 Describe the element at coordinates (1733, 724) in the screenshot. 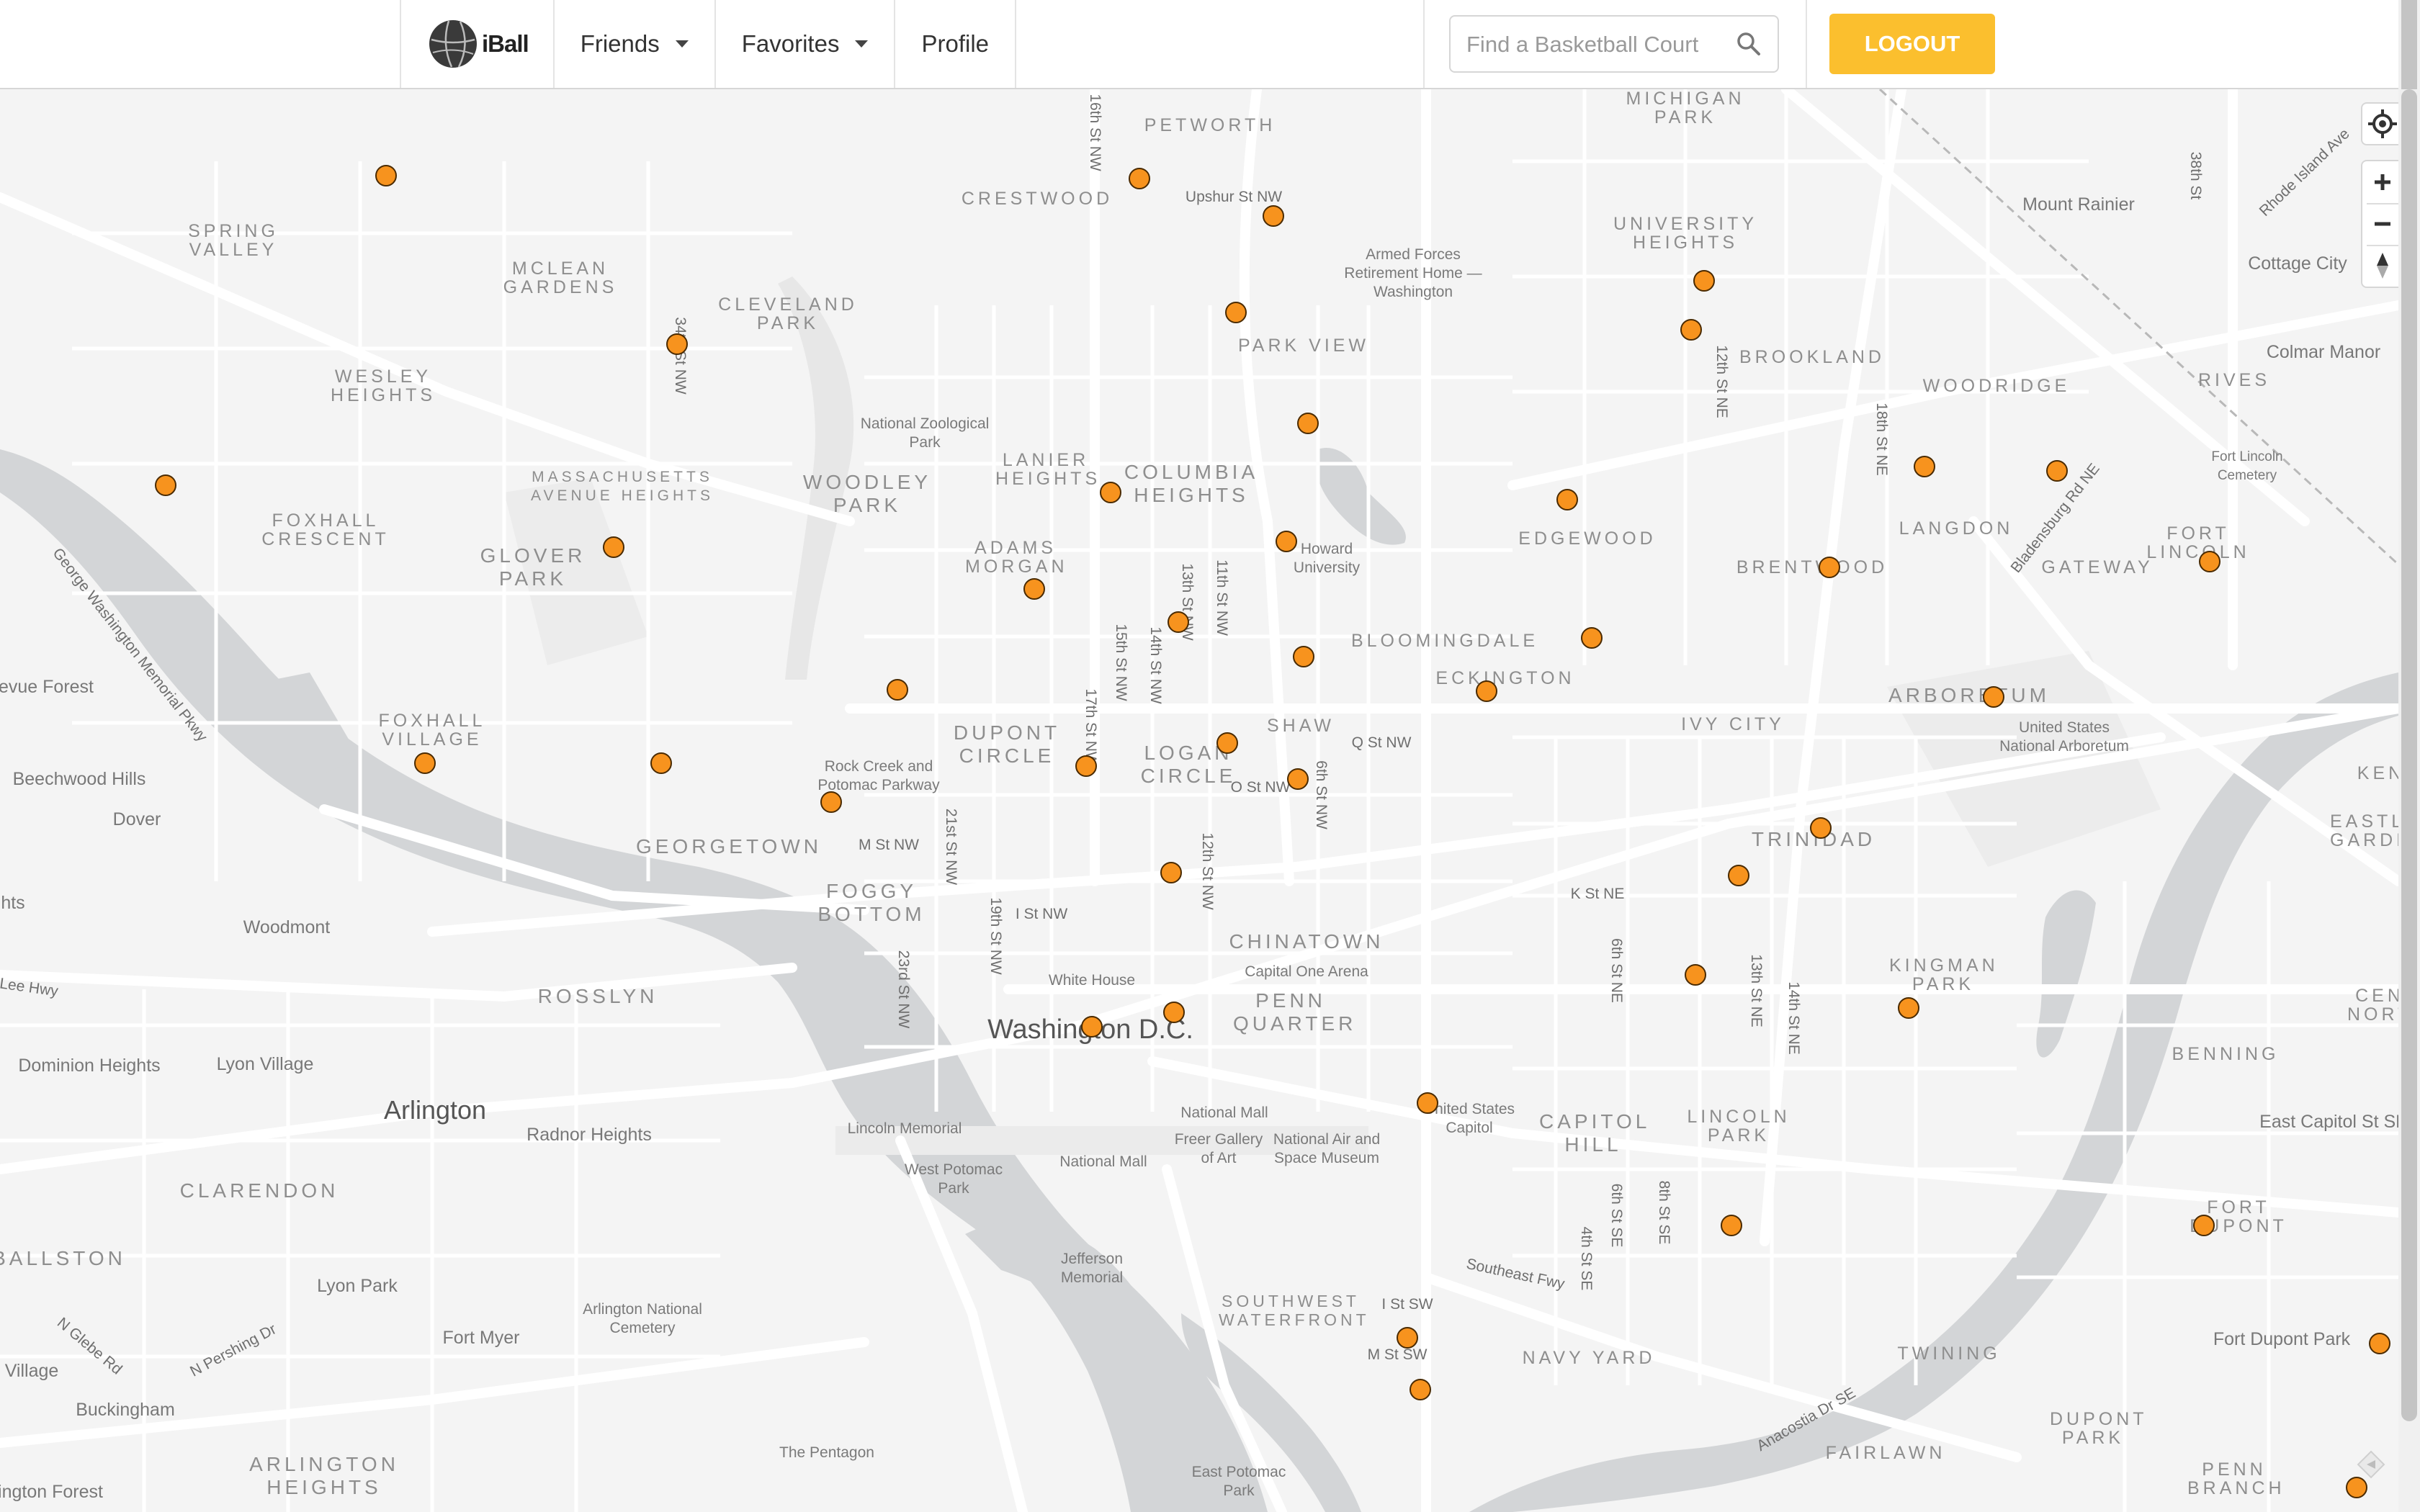

I see `map-label: IVY CITY` at that location.